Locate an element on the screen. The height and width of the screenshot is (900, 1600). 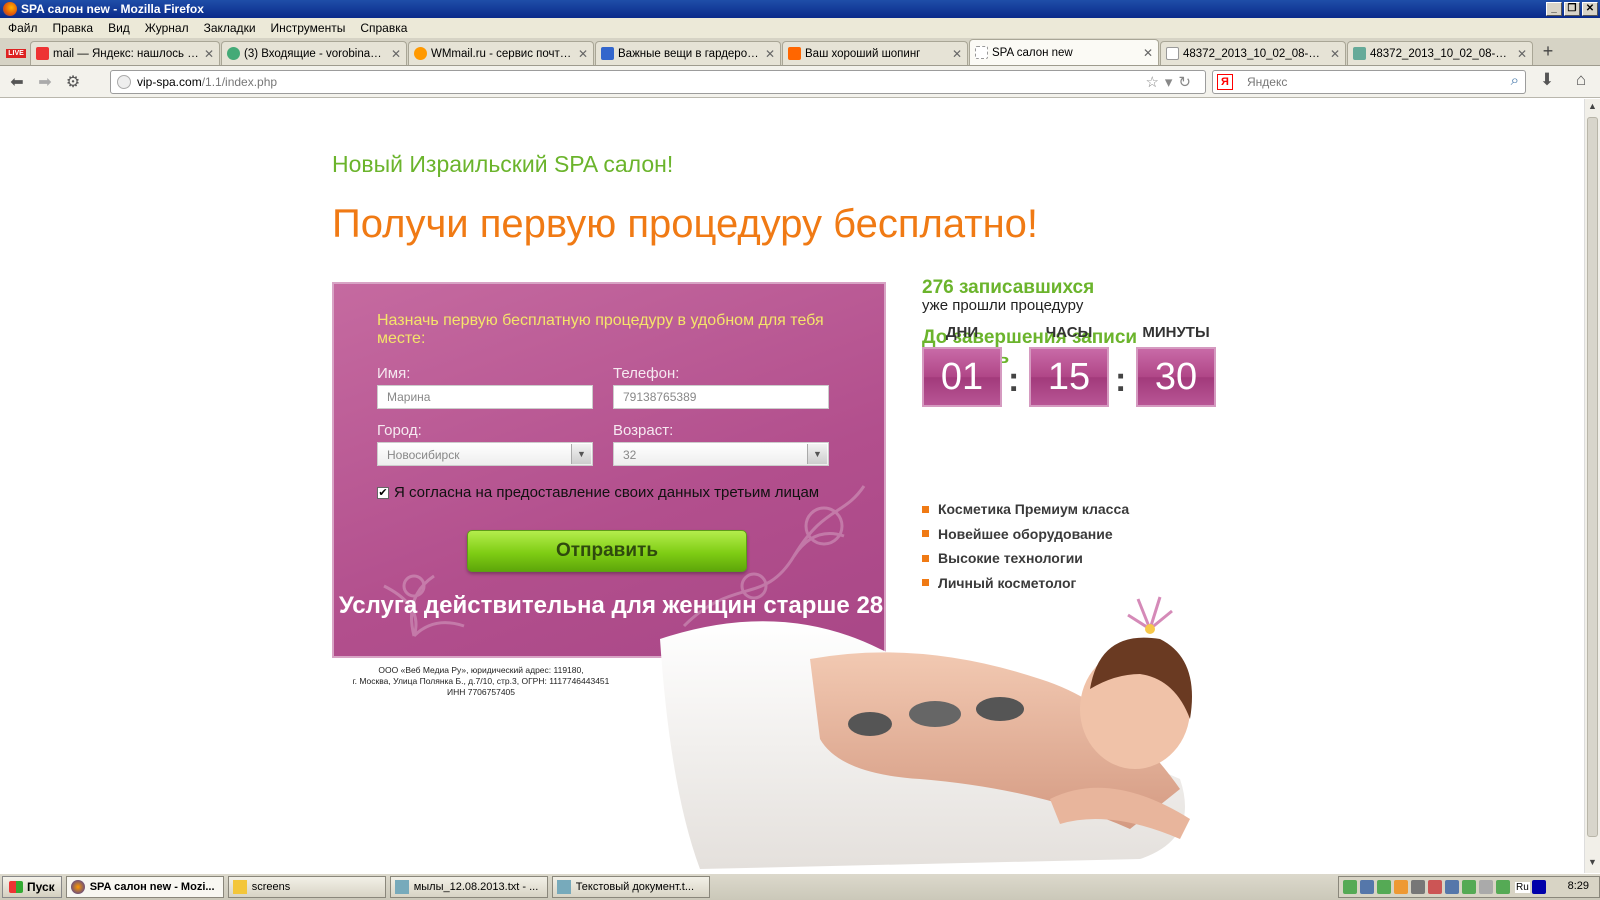
countdown-minutes: МИНУТЫ 30 is located at coordinates (1176, 365).